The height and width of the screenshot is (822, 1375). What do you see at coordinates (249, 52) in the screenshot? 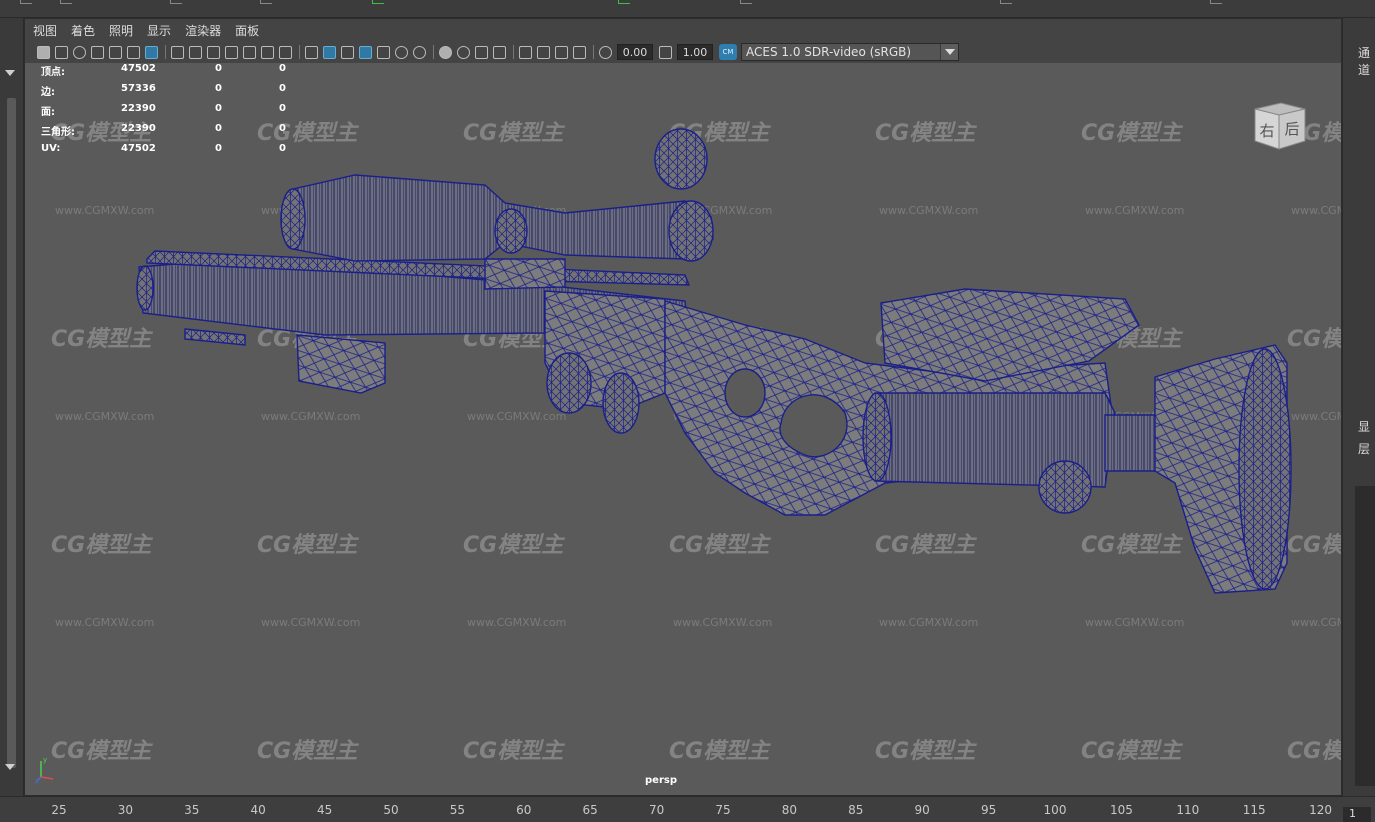
I see `field-chart-icon` at bounding box center [249, 52].